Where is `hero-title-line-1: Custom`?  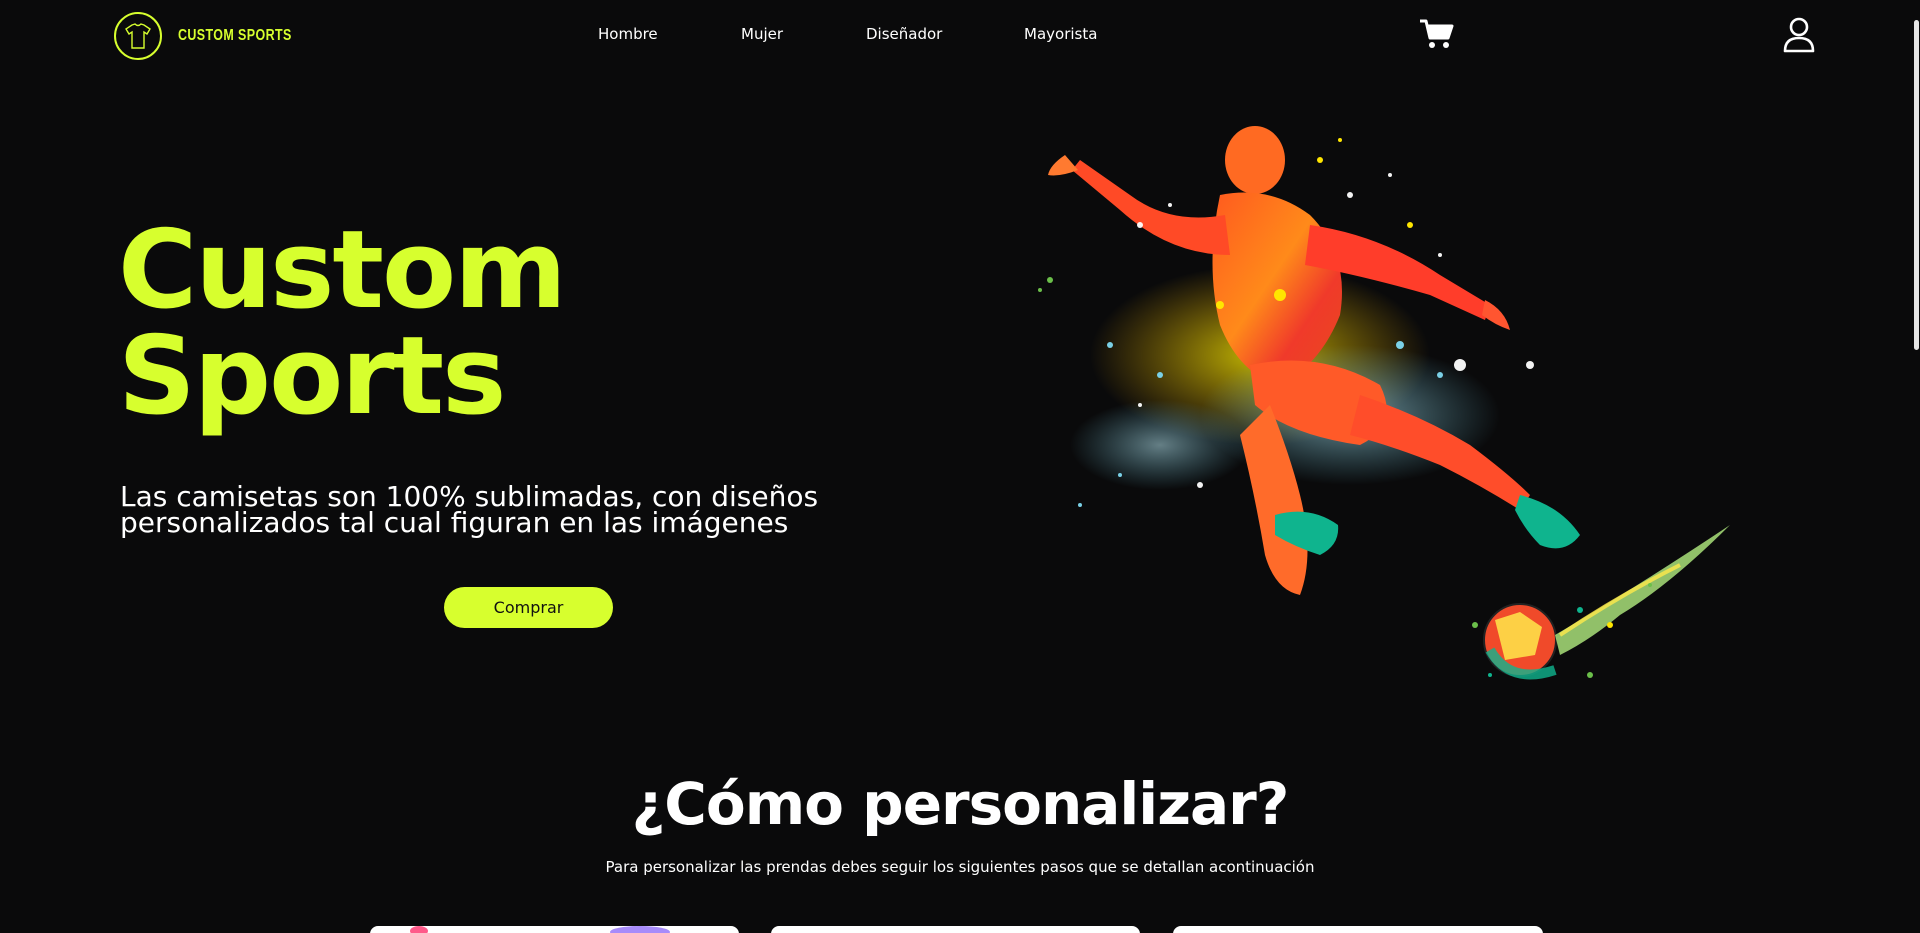 hero-title-line-1: Custom is located at coordinates (342, 270).